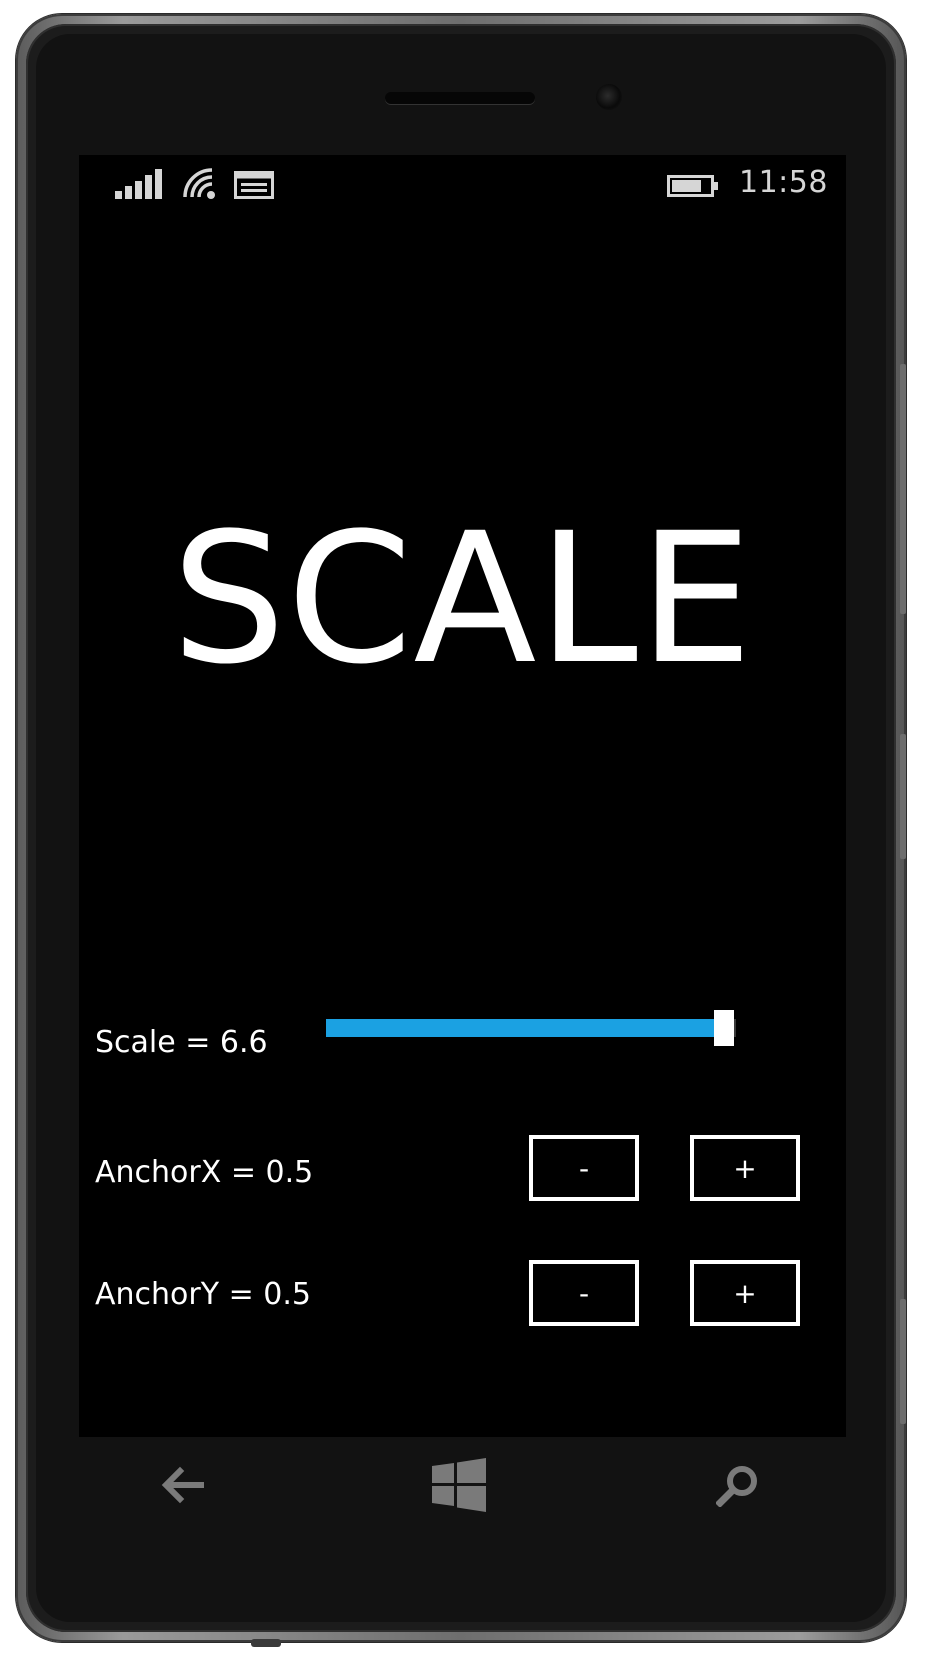 The width and height of the screenshot is (929, 1655). Describe the element at coordinates (745, 1168) in the screenshot. I see `anchor-x-increase-button: +` at that location.